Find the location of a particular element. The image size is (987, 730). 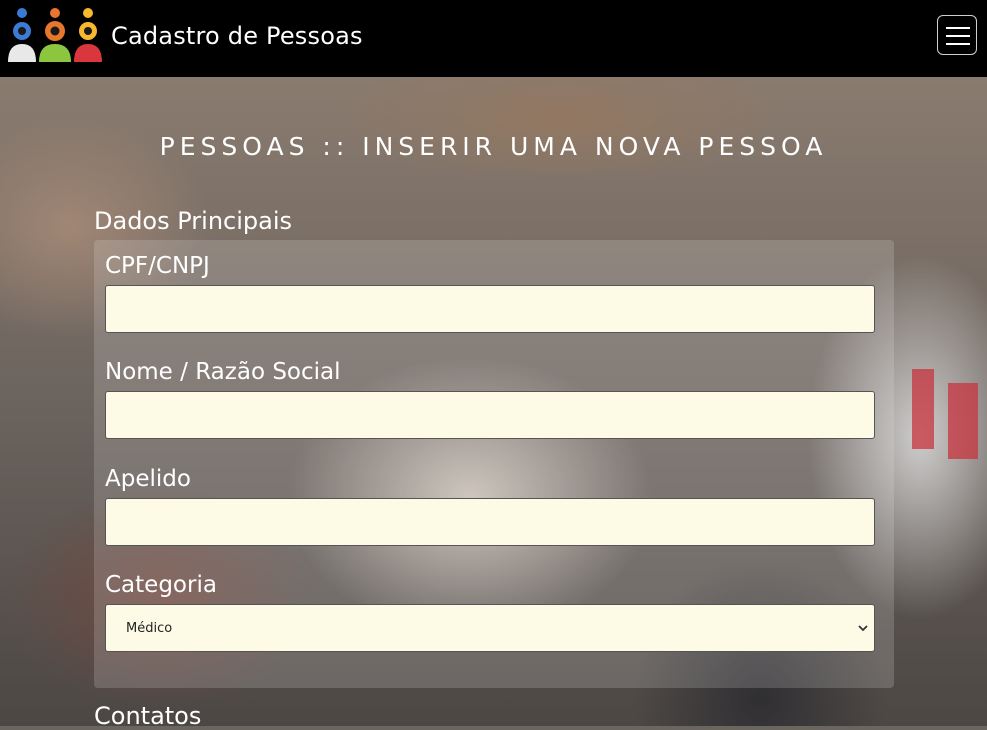

categoria-select: Médico is located at coordinates (490, 628).